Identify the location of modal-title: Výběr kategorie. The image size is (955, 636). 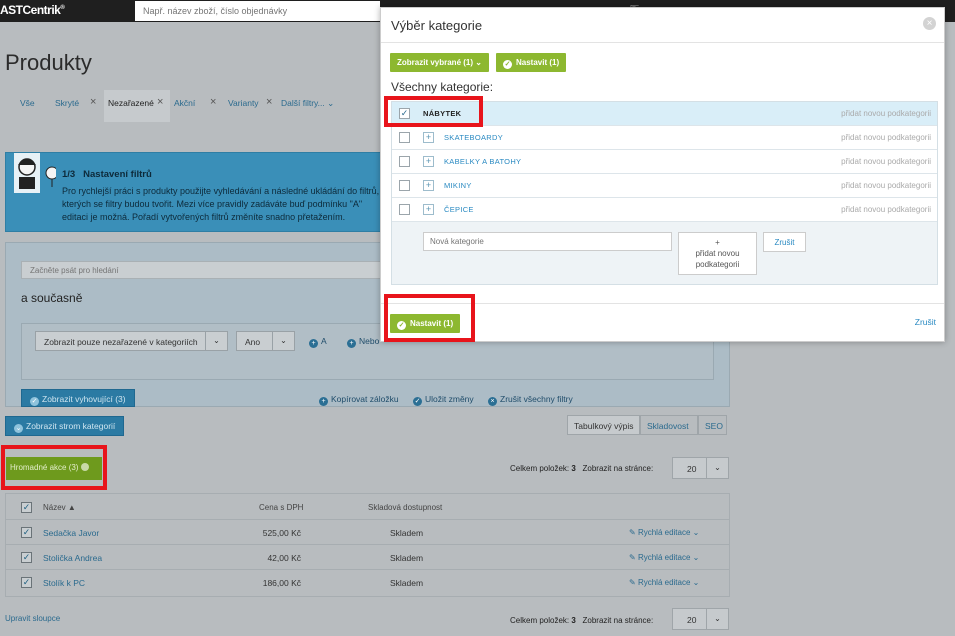
(437, 25).